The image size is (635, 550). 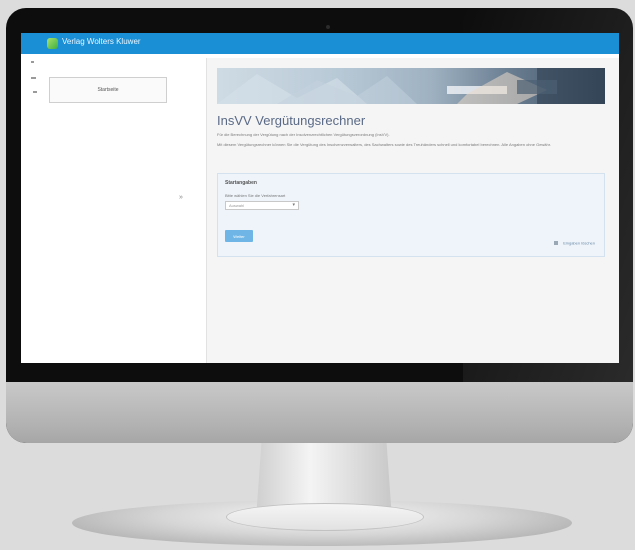 I want to click on reset-icon, so click(x=556, y=242).